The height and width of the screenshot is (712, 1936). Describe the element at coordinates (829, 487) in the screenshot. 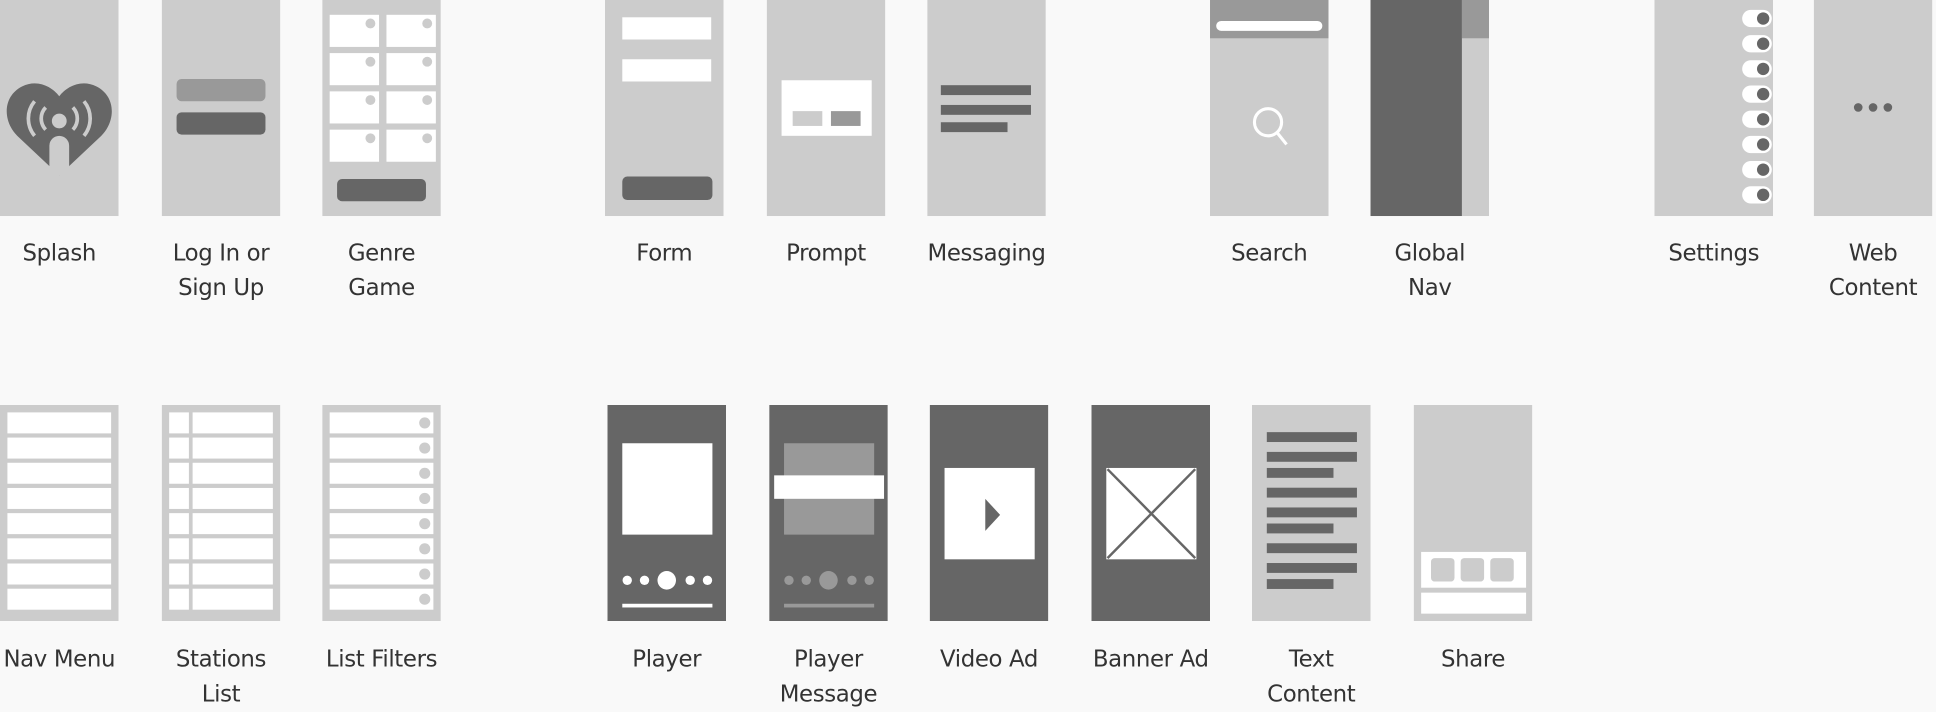

I see `message-banner` at that location.